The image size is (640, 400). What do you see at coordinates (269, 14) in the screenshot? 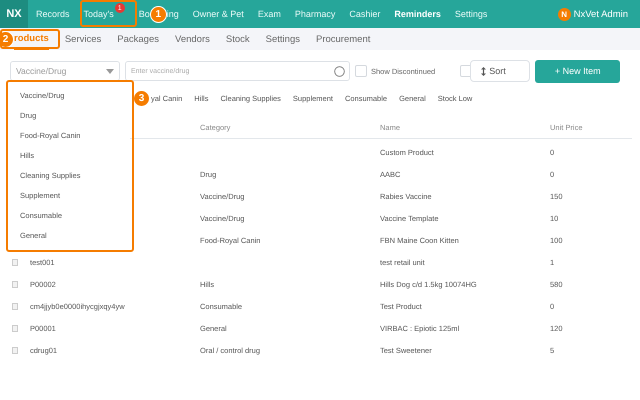
I see `nav-item: Exam` at bounding box center [269, 14].